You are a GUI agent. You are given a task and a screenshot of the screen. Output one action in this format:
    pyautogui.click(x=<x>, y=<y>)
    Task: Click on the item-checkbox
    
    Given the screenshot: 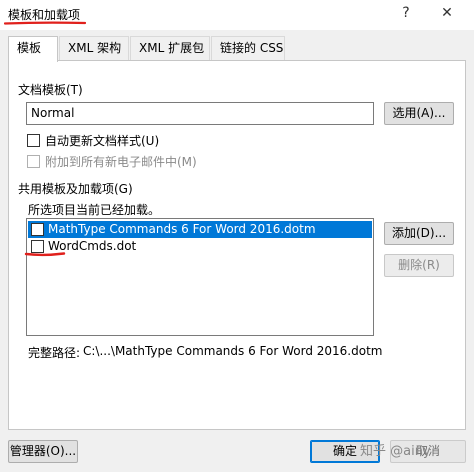 What is the action you would take?
    pyautogui.click(x=37, y=229)
    